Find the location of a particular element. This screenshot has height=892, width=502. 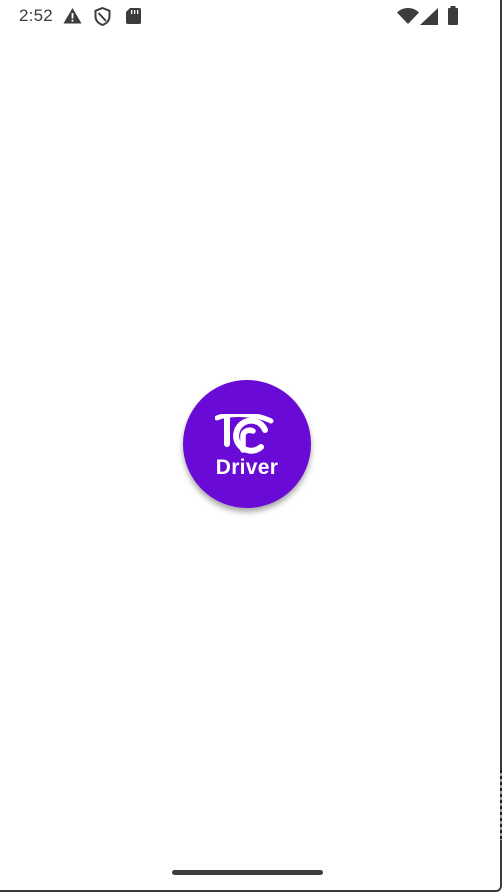

status-time: 2:52 is located at coordinates (36, 15).